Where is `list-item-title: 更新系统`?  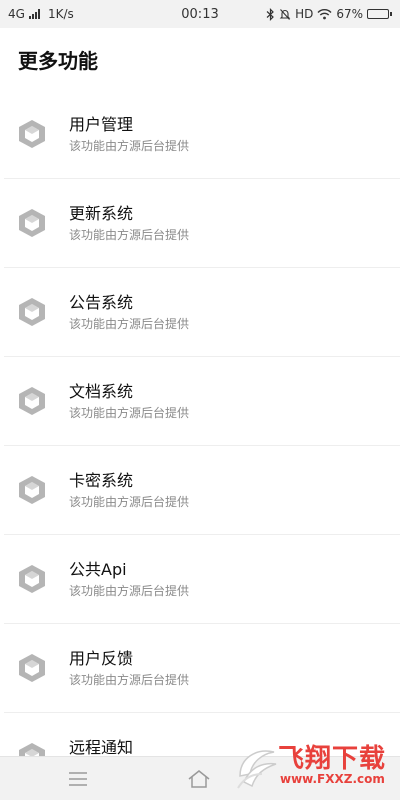 list-item-title: 更新系统 is located at coordinates (101, 213).